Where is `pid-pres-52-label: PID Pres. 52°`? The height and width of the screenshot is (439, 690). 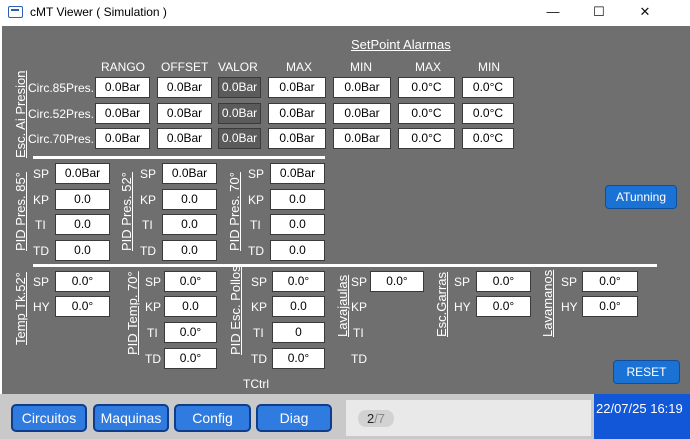
pid-pres-52-label: PID Pres. 52° is located at coordinates (126, 211).